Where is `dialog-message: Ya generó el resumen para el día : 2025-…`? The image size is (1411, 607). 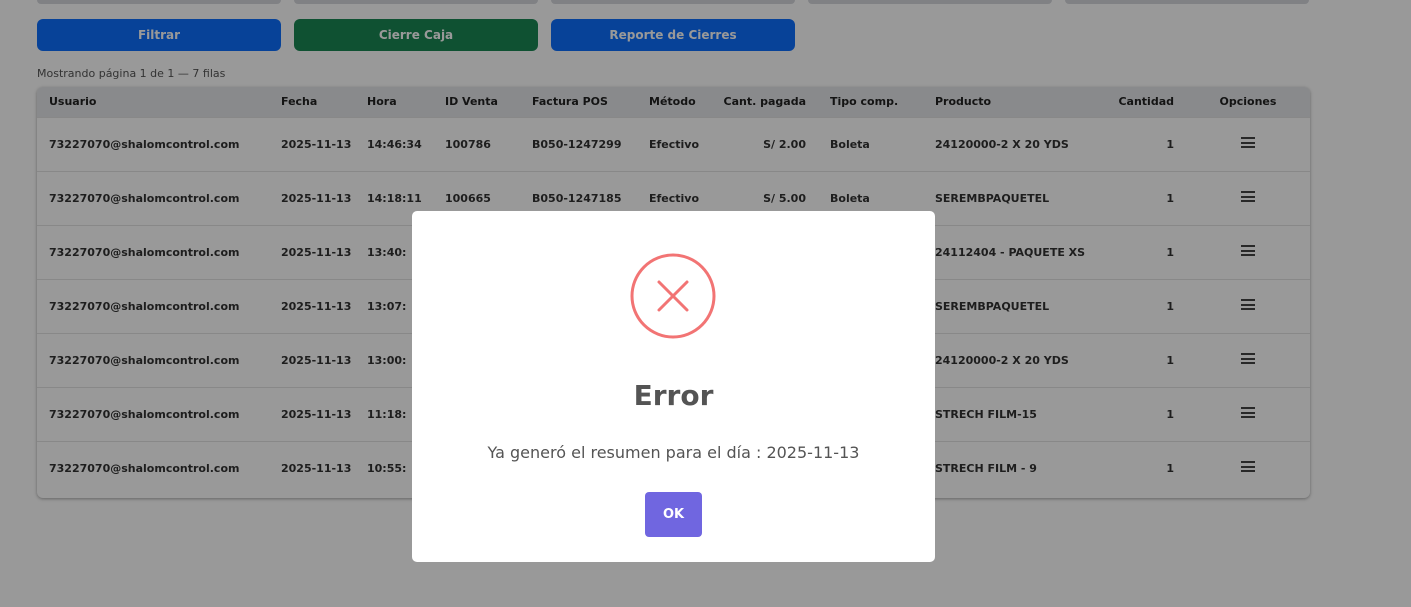 dialog-message: Ya generó el resumen para el día : 2025-… is located at coordinates (673, 452).